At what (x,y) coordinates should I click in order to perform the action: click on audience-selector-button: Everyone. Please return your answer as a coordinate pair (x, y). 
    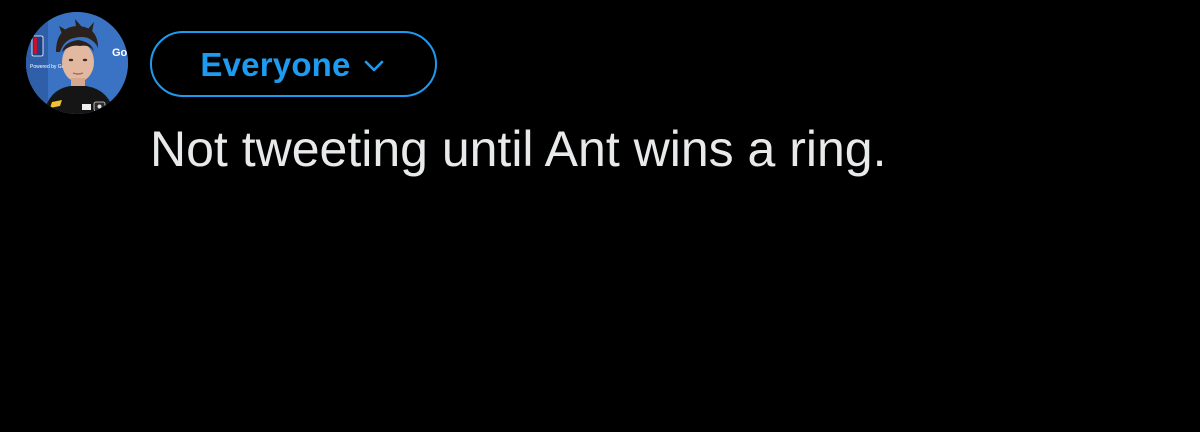
    Looking at the image, I should click on (293, 64).